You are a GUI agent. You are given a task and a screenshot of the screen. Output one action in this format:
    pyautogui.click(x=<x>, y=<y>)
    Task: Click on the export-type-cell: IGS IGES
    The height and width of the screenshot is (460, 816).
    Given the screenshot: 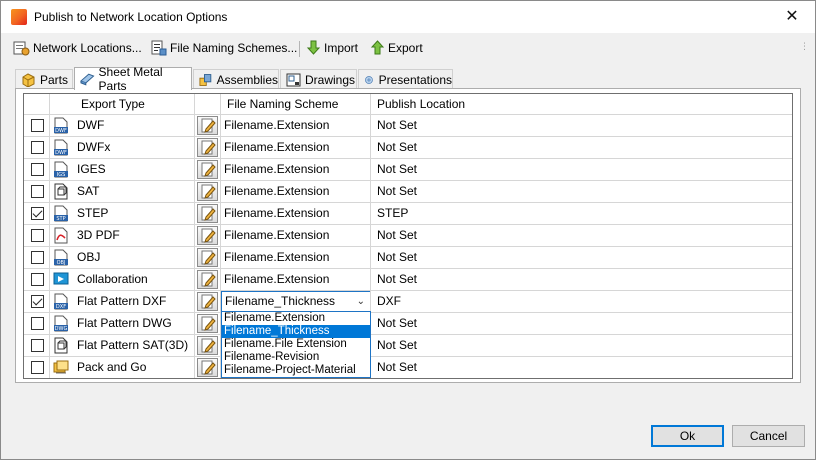 What is the action you would take?
    pyautogui.click(x=122, y=169)
    